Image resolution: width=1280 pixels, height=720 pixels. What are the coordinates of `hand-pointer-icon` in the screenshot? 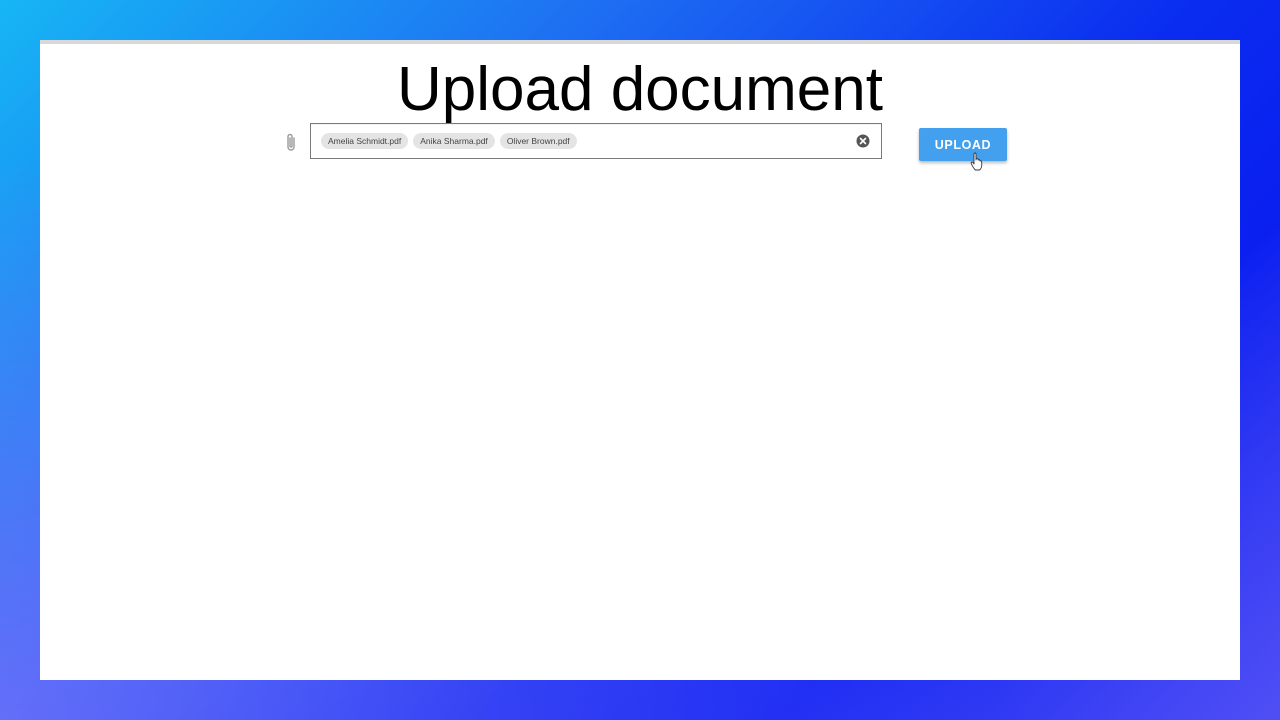 It's located at (977, 162).